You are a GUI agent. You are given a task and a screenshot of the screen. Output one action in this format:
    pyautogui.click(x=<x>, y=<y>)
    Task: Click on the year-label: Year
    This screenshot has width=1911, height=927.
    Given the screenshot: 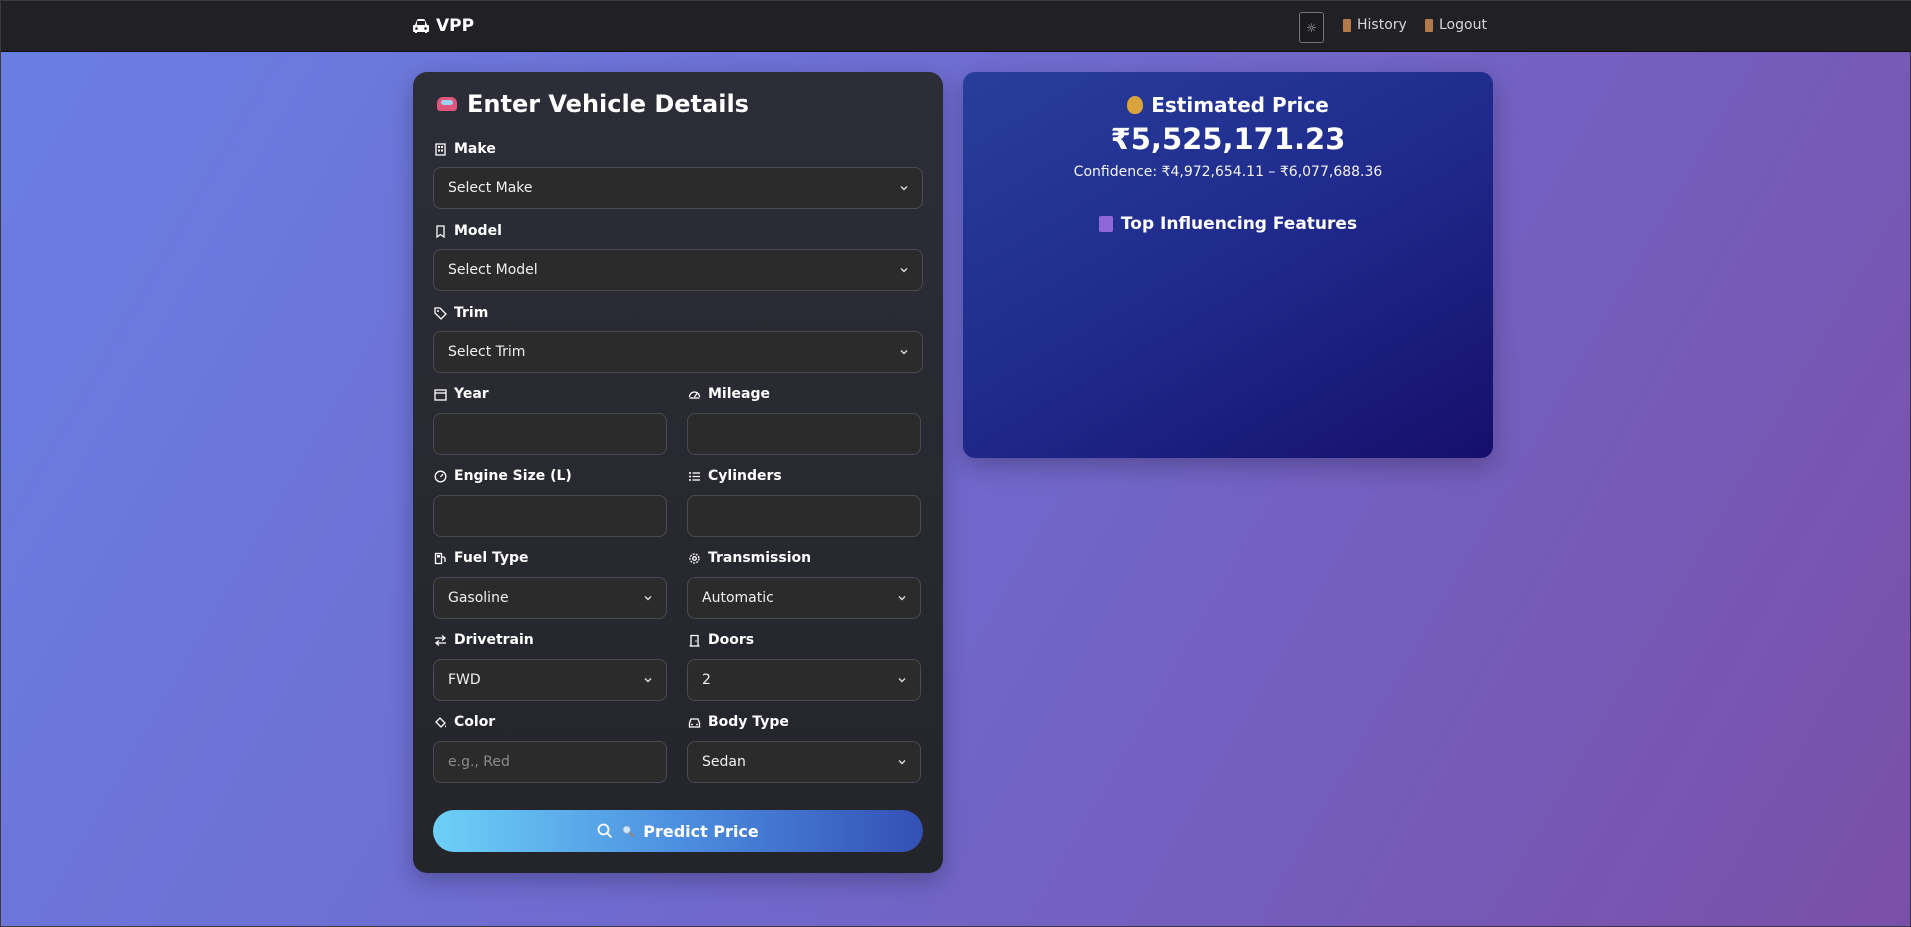 What is the action you would take?
    pyautogui.click(x=461, y=394)
    